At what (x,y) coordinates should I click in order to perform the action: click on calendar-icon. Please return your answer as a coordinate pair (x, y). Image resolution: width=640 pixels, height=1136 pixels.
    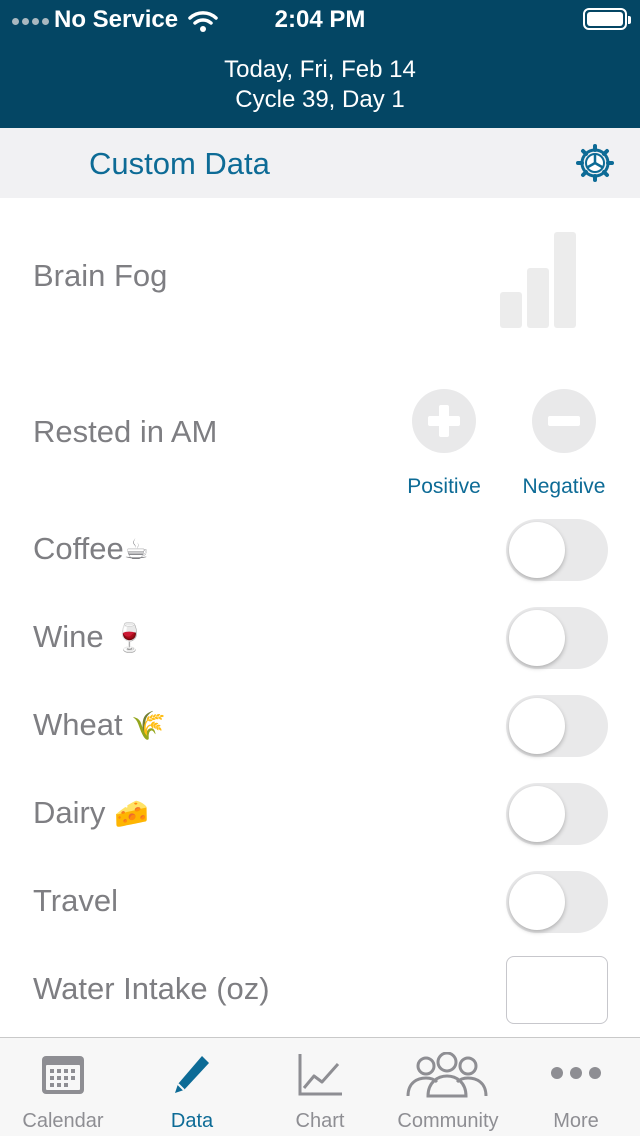
    Looking at the image, I should click on (63, 1075).